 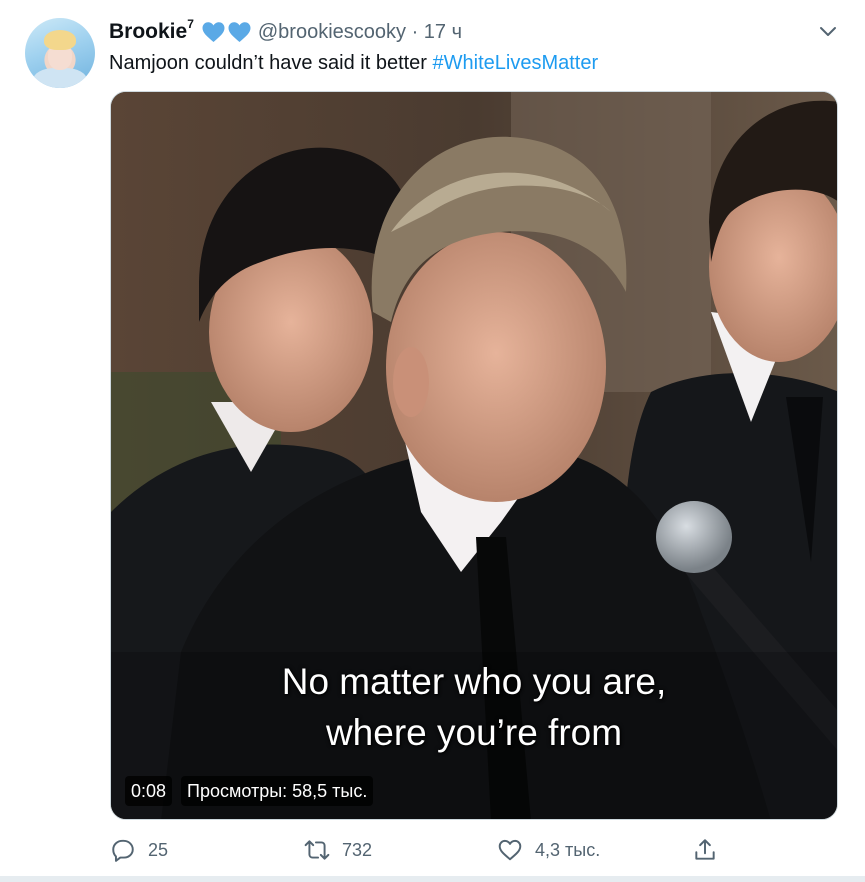 What do you see at coordinates (190, 24) in the screenshot?
I see `name-superscript: 7` at bounding box center [190, 24].